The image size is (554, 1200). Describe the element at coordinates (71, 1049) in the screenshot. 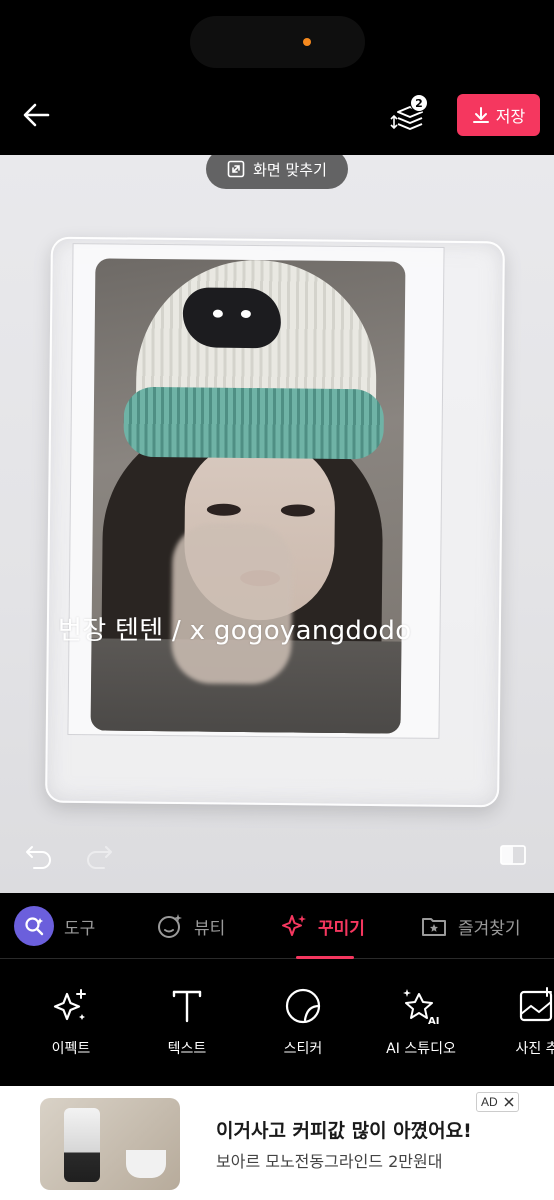

I see `tool-effect-label: 이펙트` at that location.